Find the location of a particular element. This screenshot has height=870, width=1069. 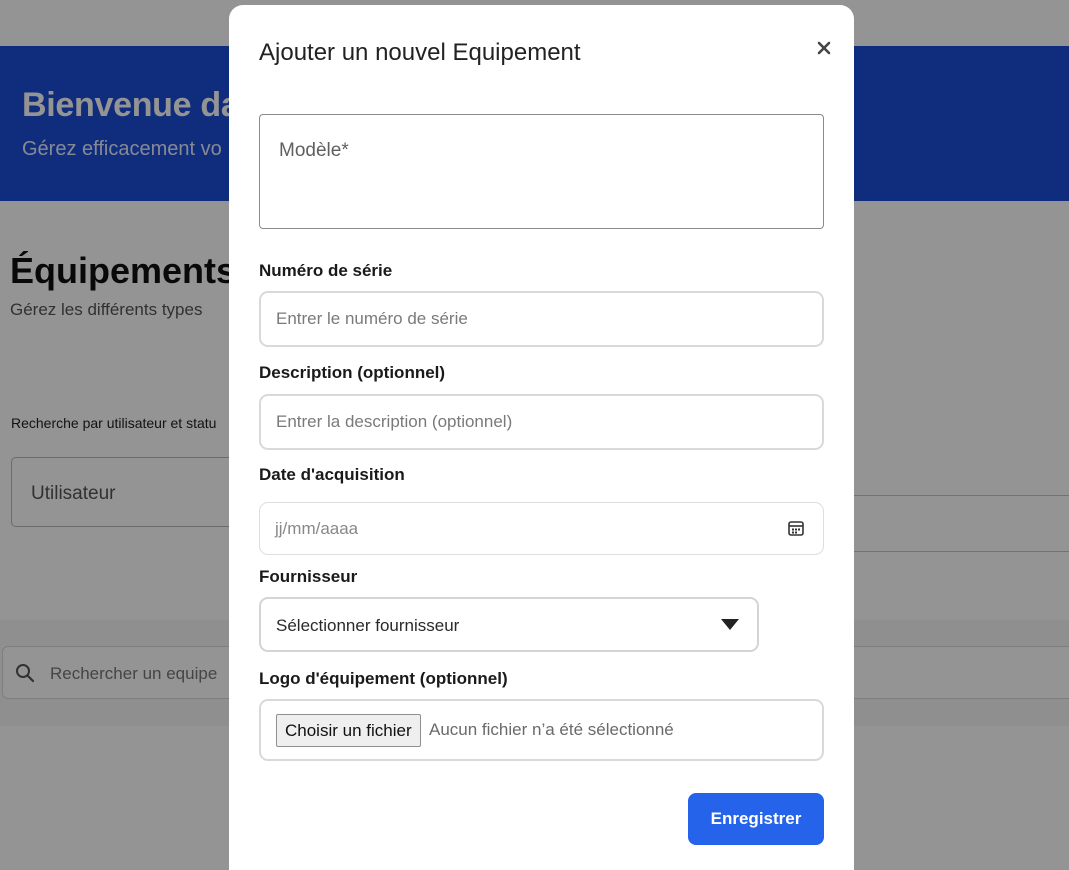

logo-label: Logo d'équipement (optionnel) is located at coordinates (383, 678).